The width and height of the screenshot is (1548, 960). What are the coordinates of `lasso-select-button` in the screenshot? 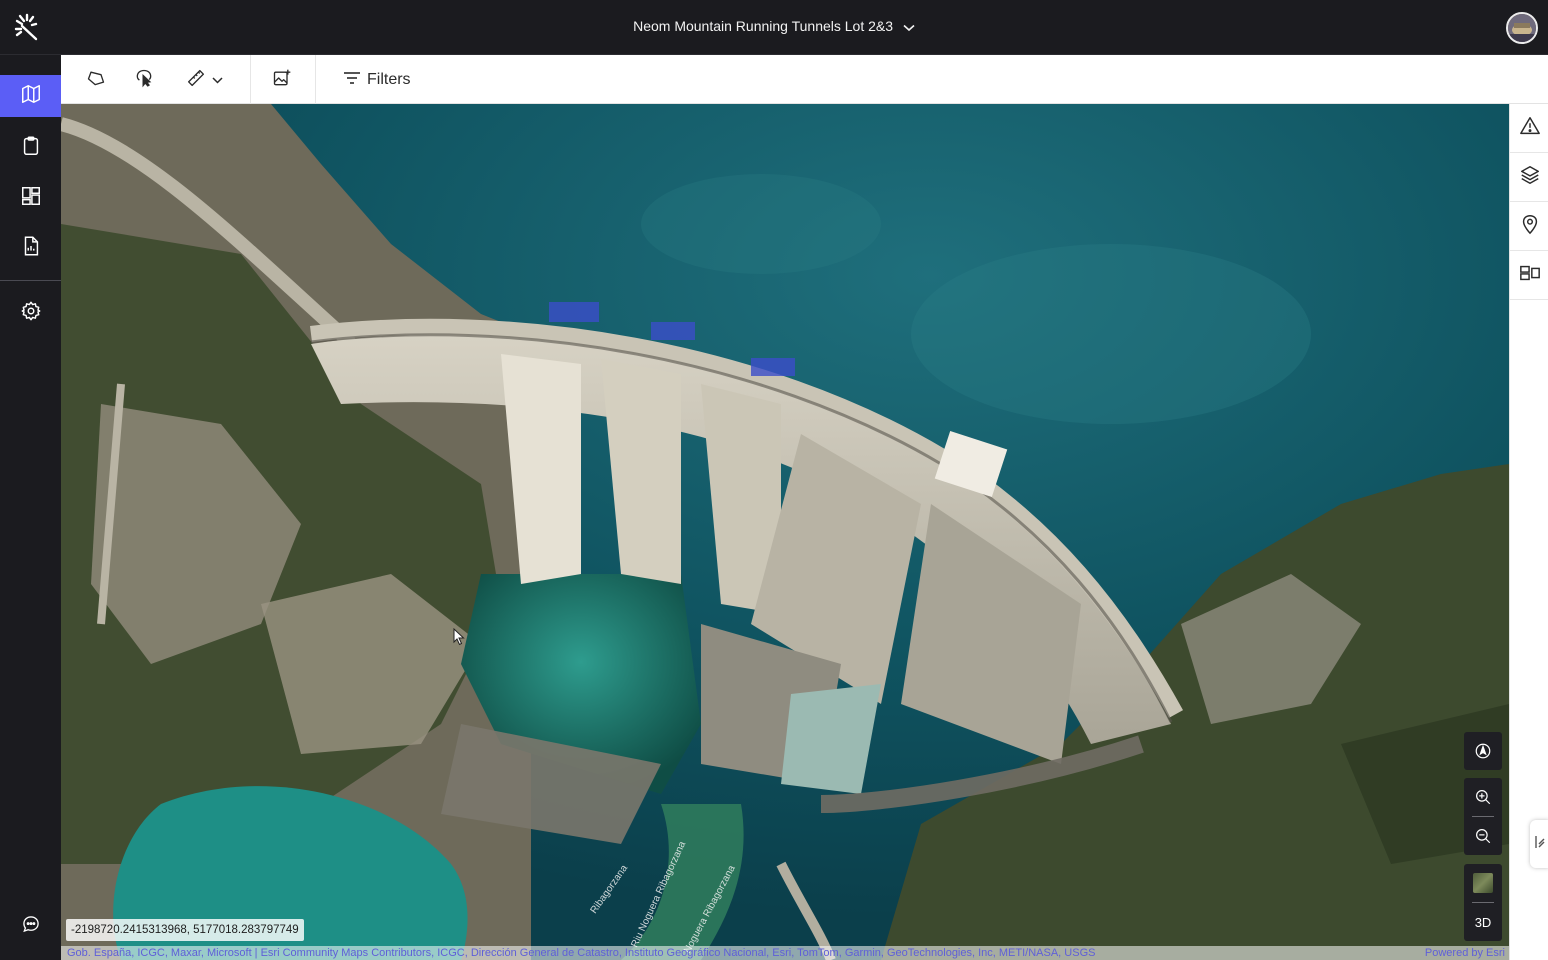 It's located at (144, 80).